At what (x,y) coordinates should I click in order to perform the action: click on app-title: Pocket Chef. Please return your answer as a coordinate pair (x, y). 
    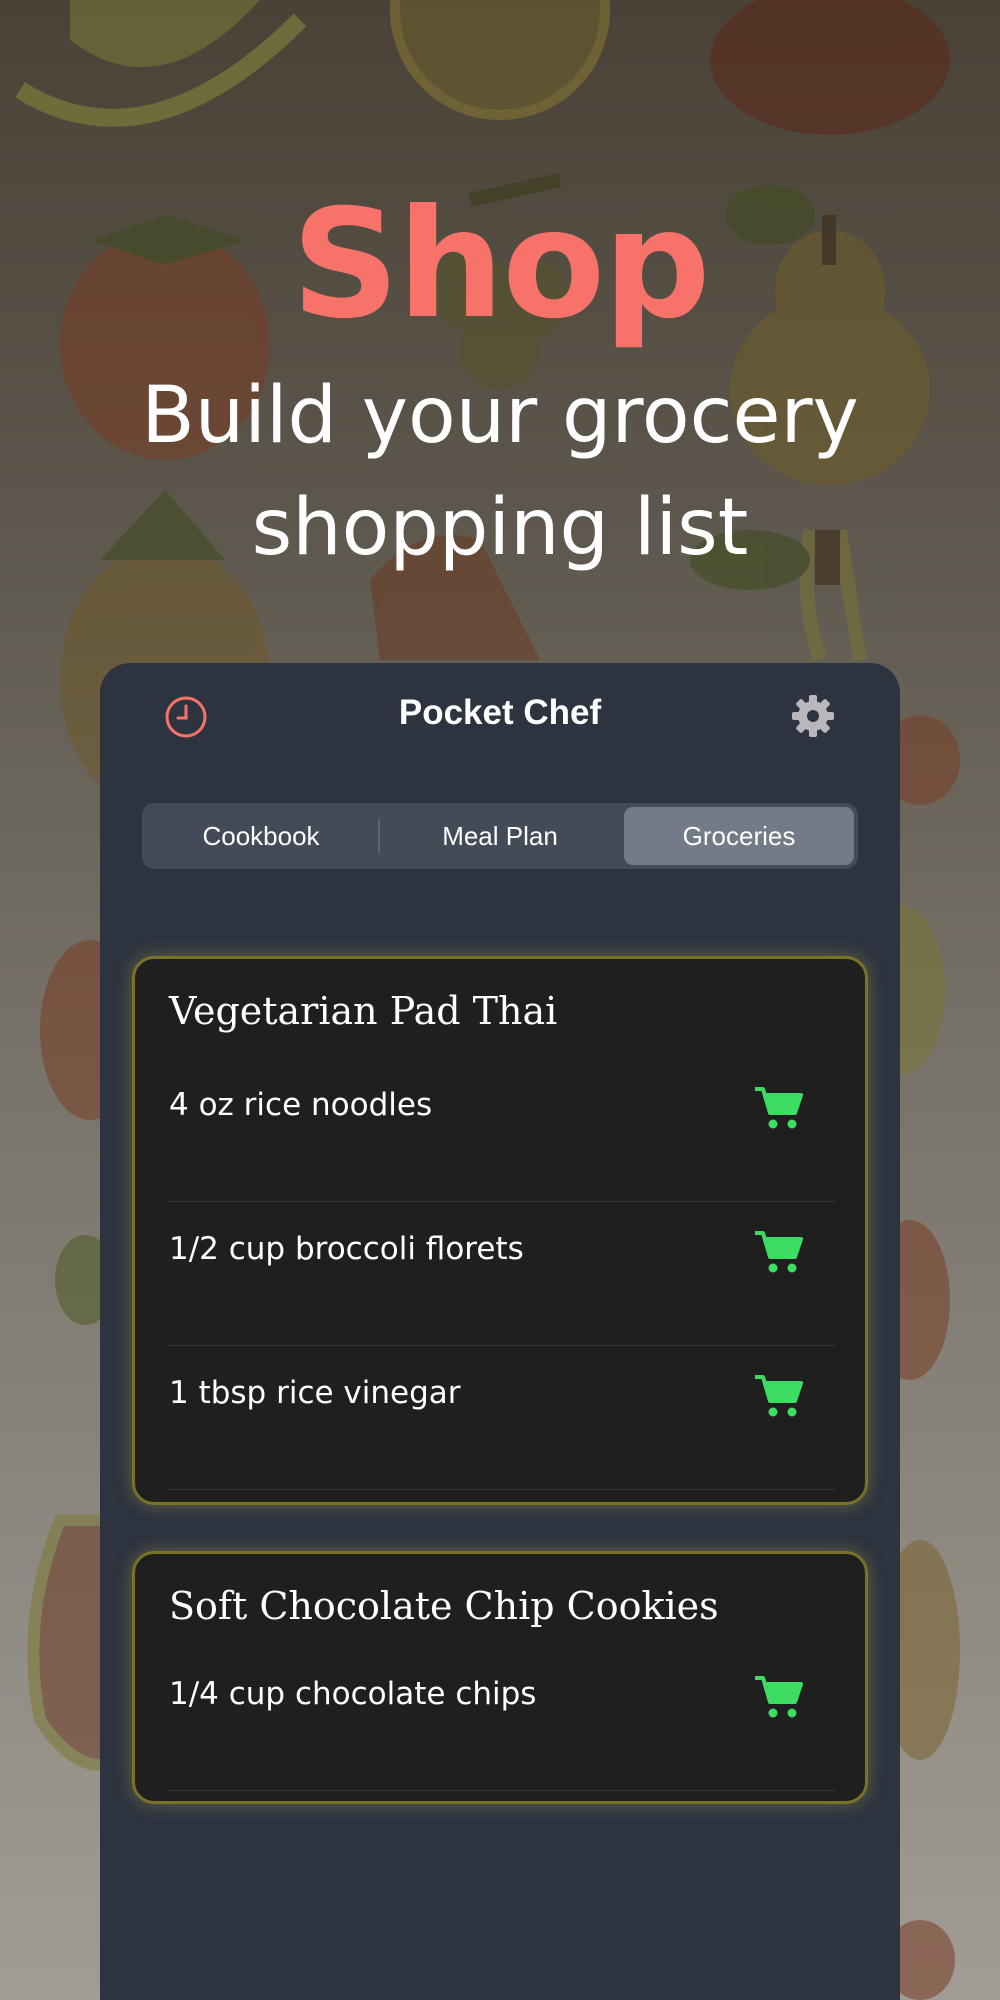
    Looking at the image, I should click on (500, 712).